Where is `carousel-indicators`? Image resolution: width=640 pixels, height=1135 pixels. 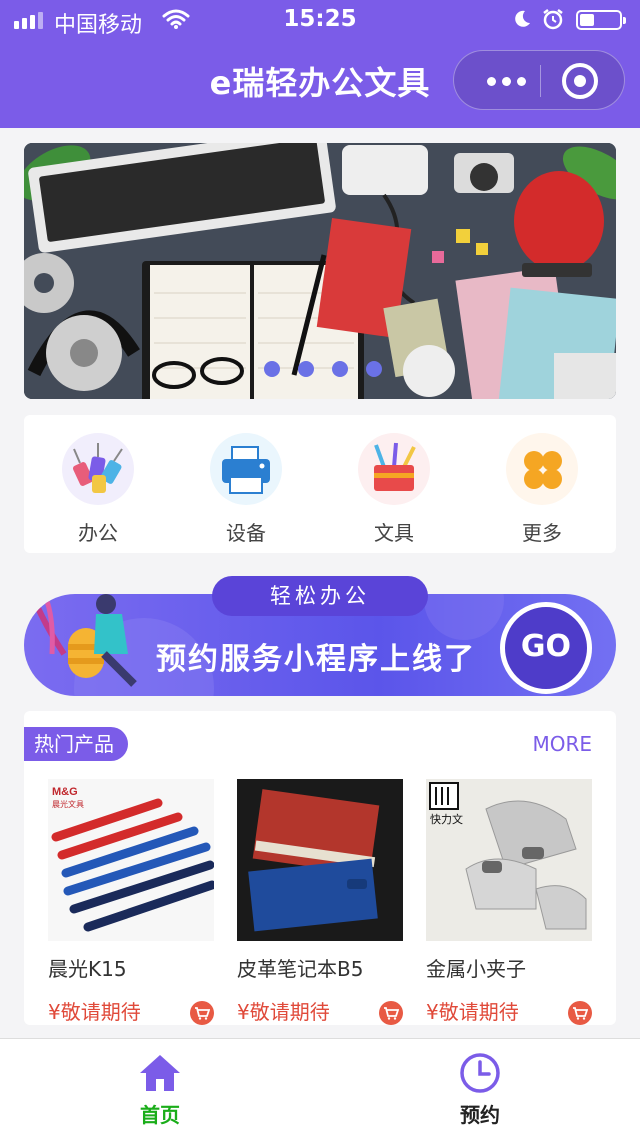 carousel-indicators is located at coordinates (323, 369).